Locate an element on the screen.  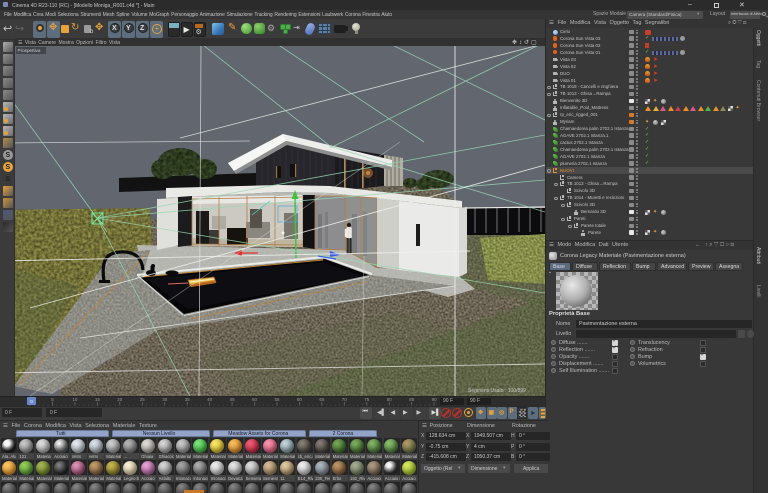
svg-text: 15 is located at coordinates (98, 399).